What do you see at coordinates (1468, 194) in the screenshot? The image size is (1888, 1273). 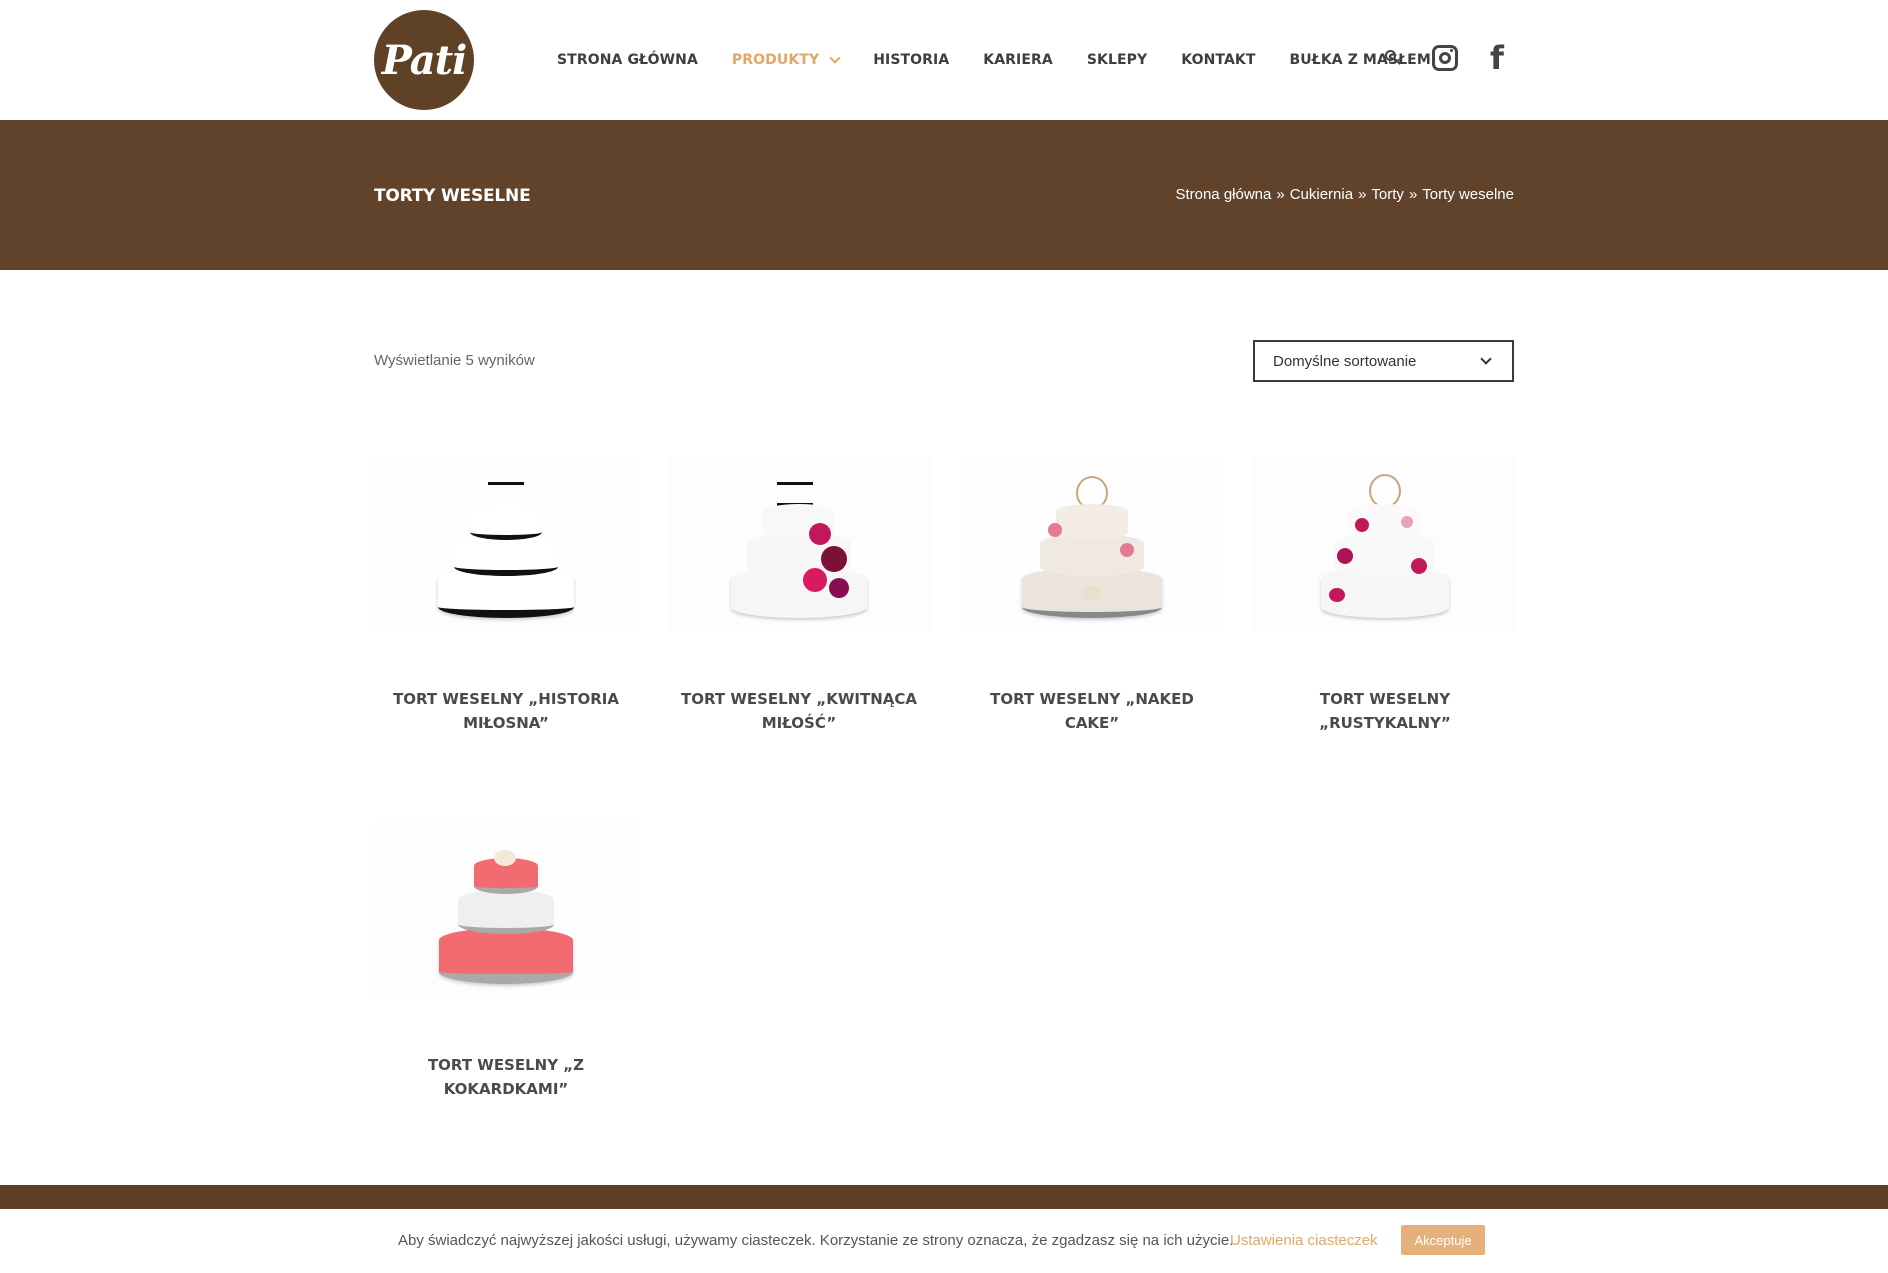 I see `breadcrumb-current: Torty weselne` at bounding box center [1468, 194].